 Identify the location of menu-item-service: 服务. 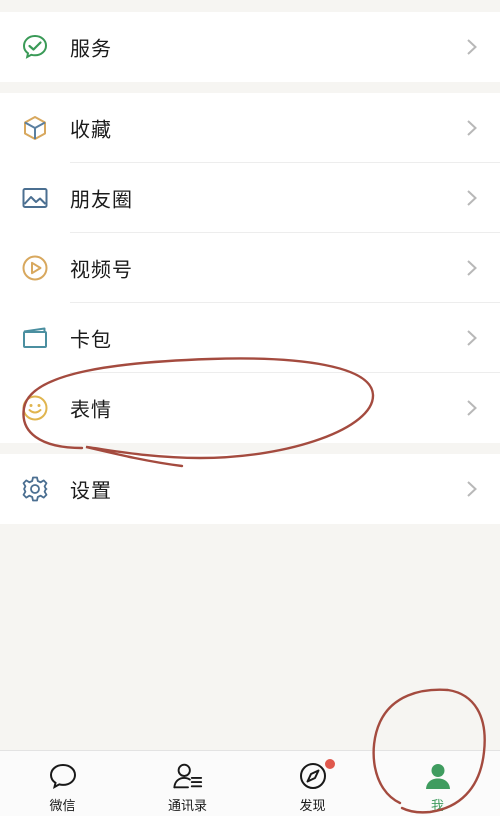
(250, 47).